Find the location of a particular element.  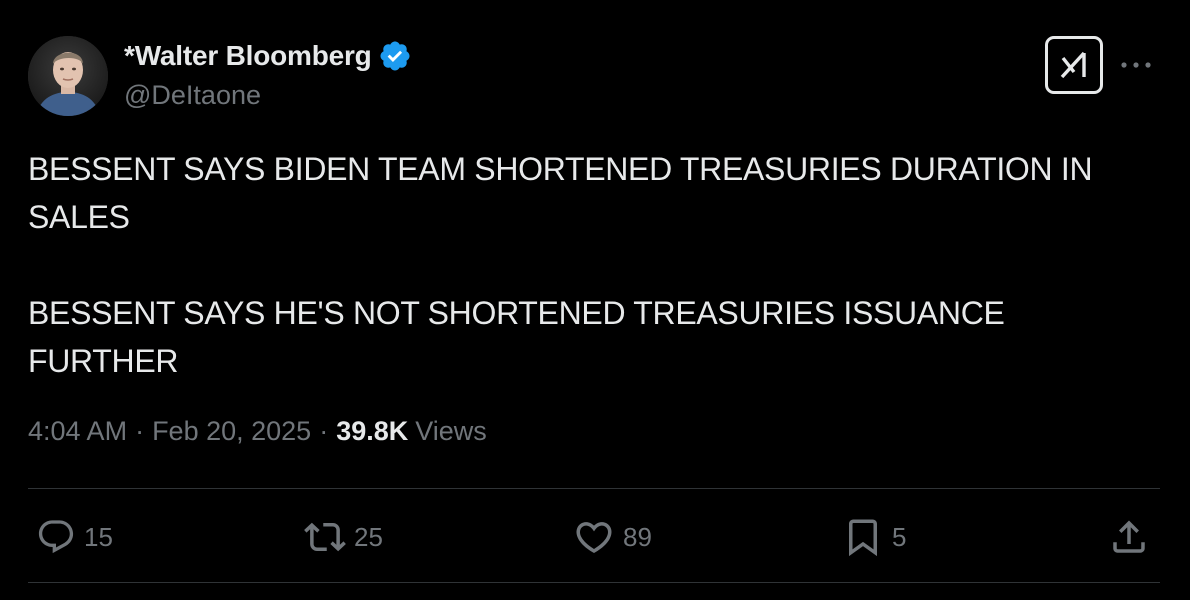

share-button is located at coordinates (1129, 537).